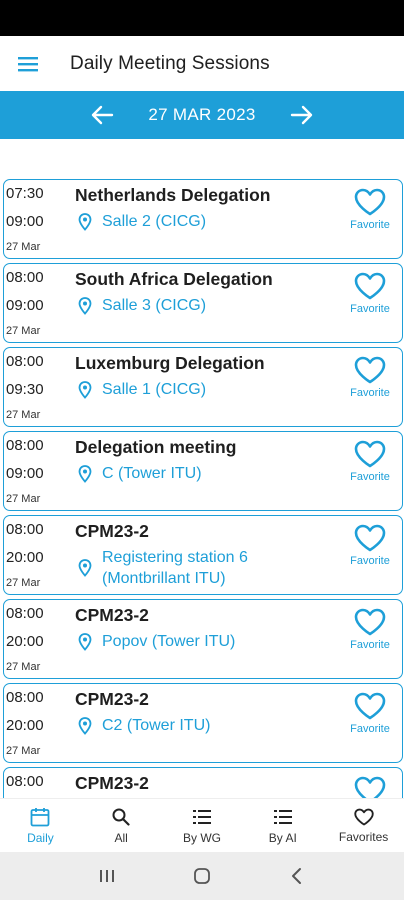 This screenshot has height=900, width=404. I want to click on nav-label: By WG, so click(201, 837).